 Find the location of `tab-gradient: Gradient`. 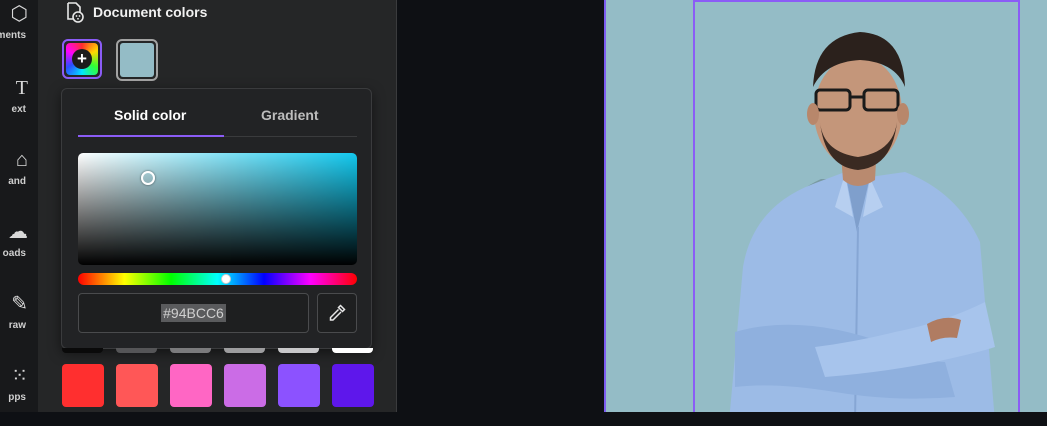

tab-gradient: Gradient is located at coordinates (290, 115).